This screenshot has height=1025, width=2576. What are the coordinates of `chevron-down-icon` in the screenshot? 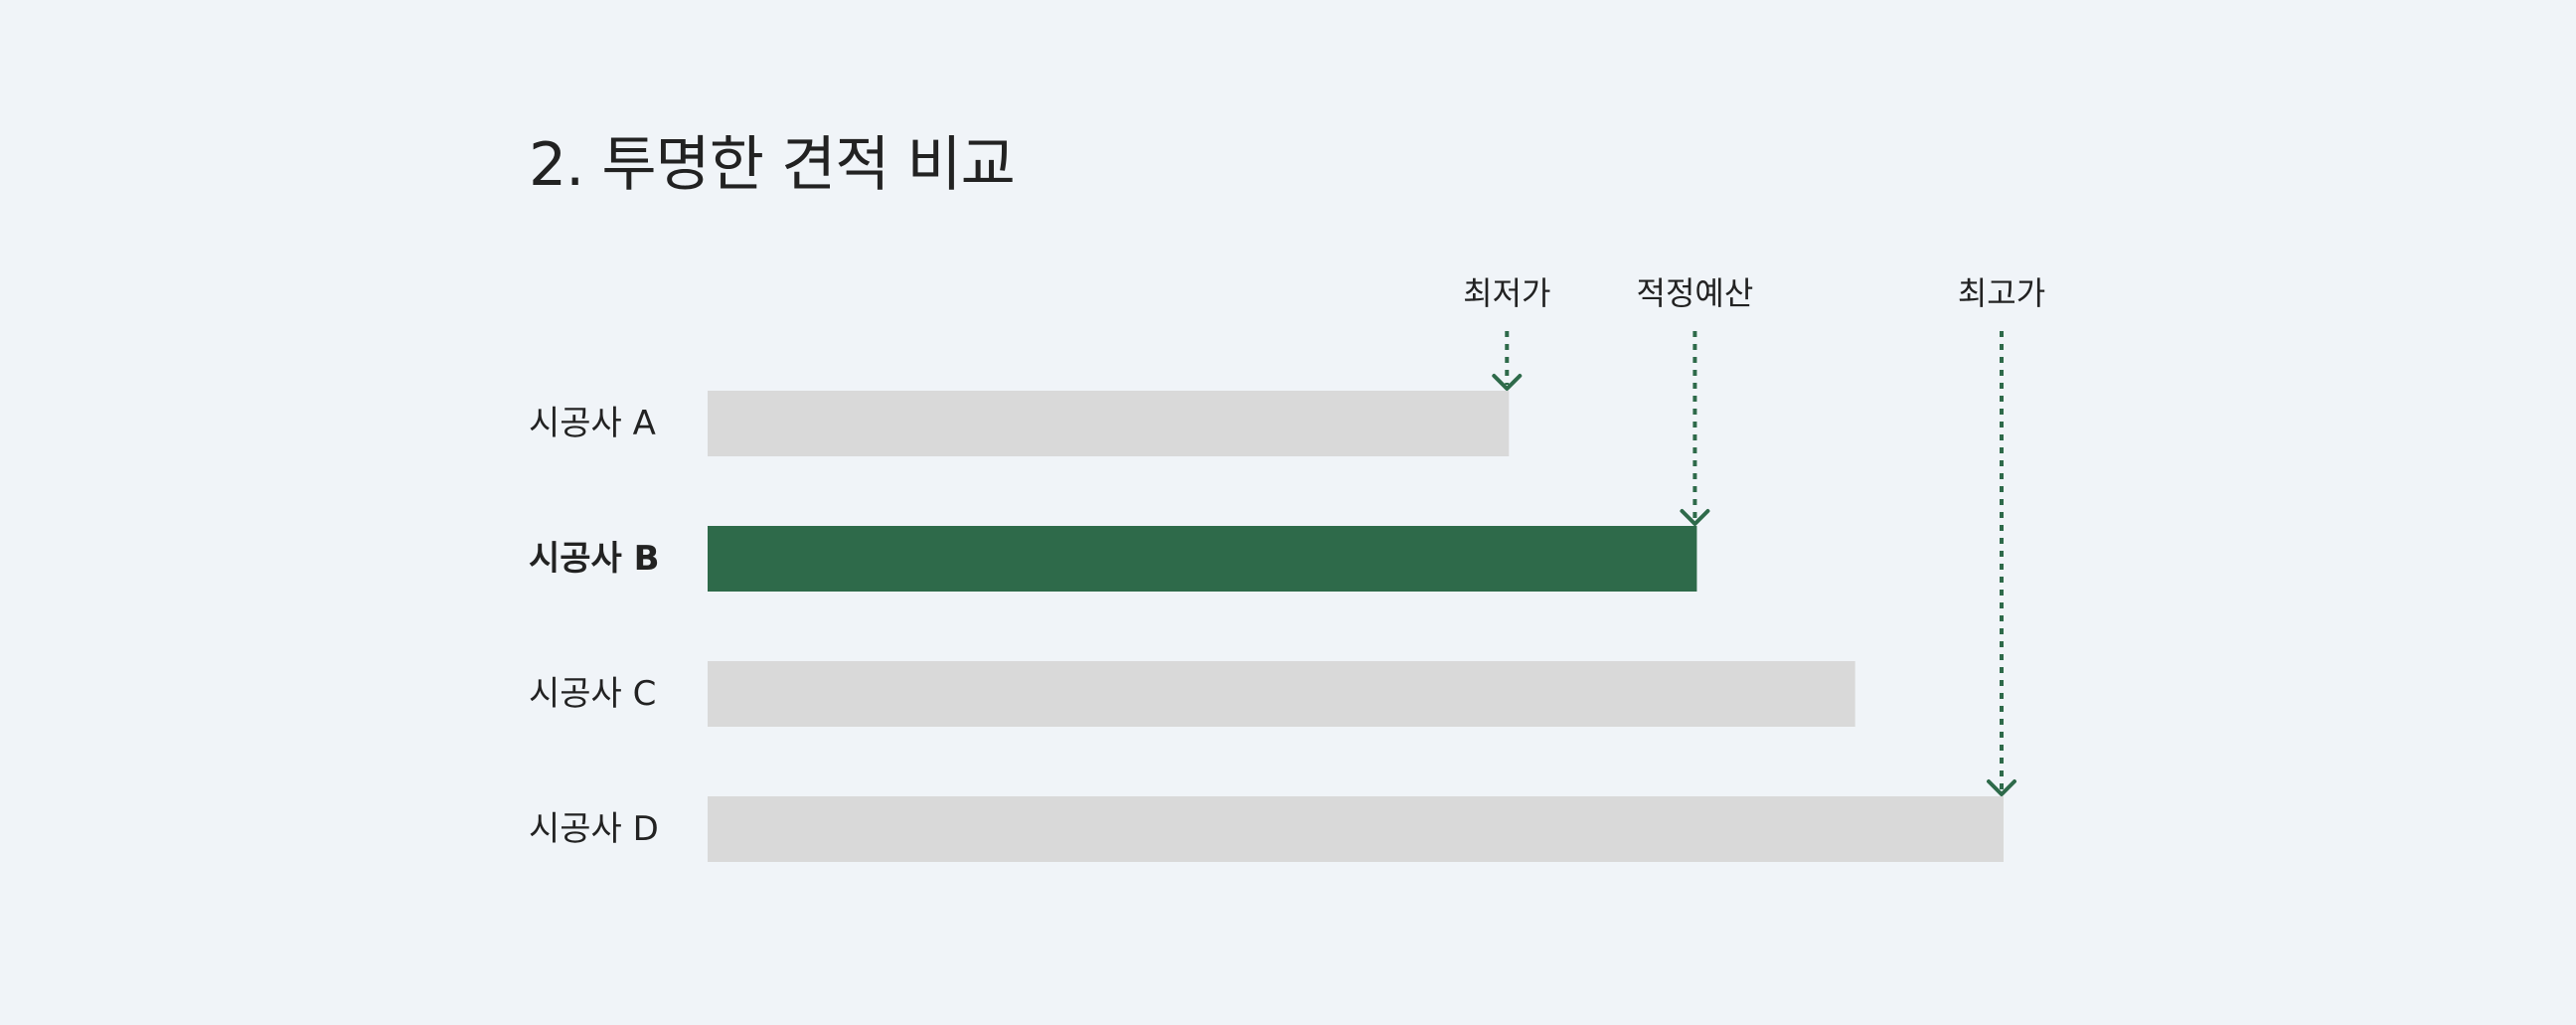 It's located at (1507, 382).